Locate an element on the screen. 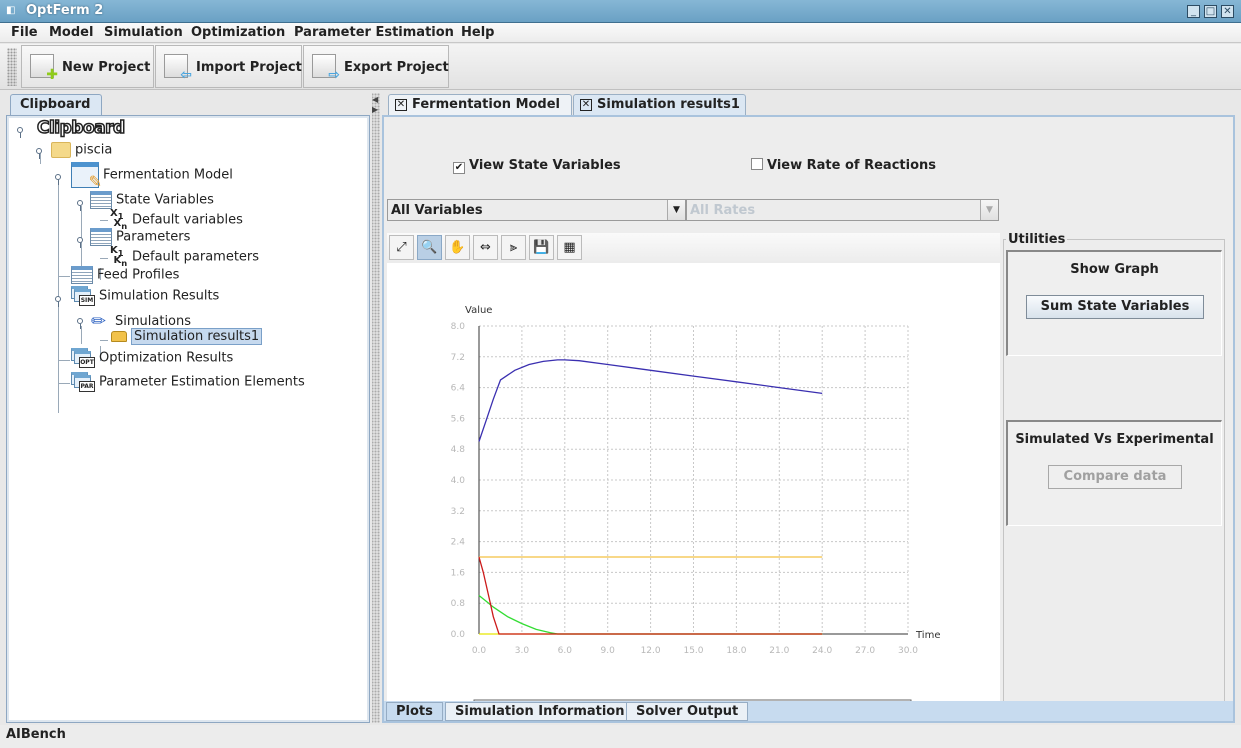  tab-plots: Plots is located at coordinates (414, 711).